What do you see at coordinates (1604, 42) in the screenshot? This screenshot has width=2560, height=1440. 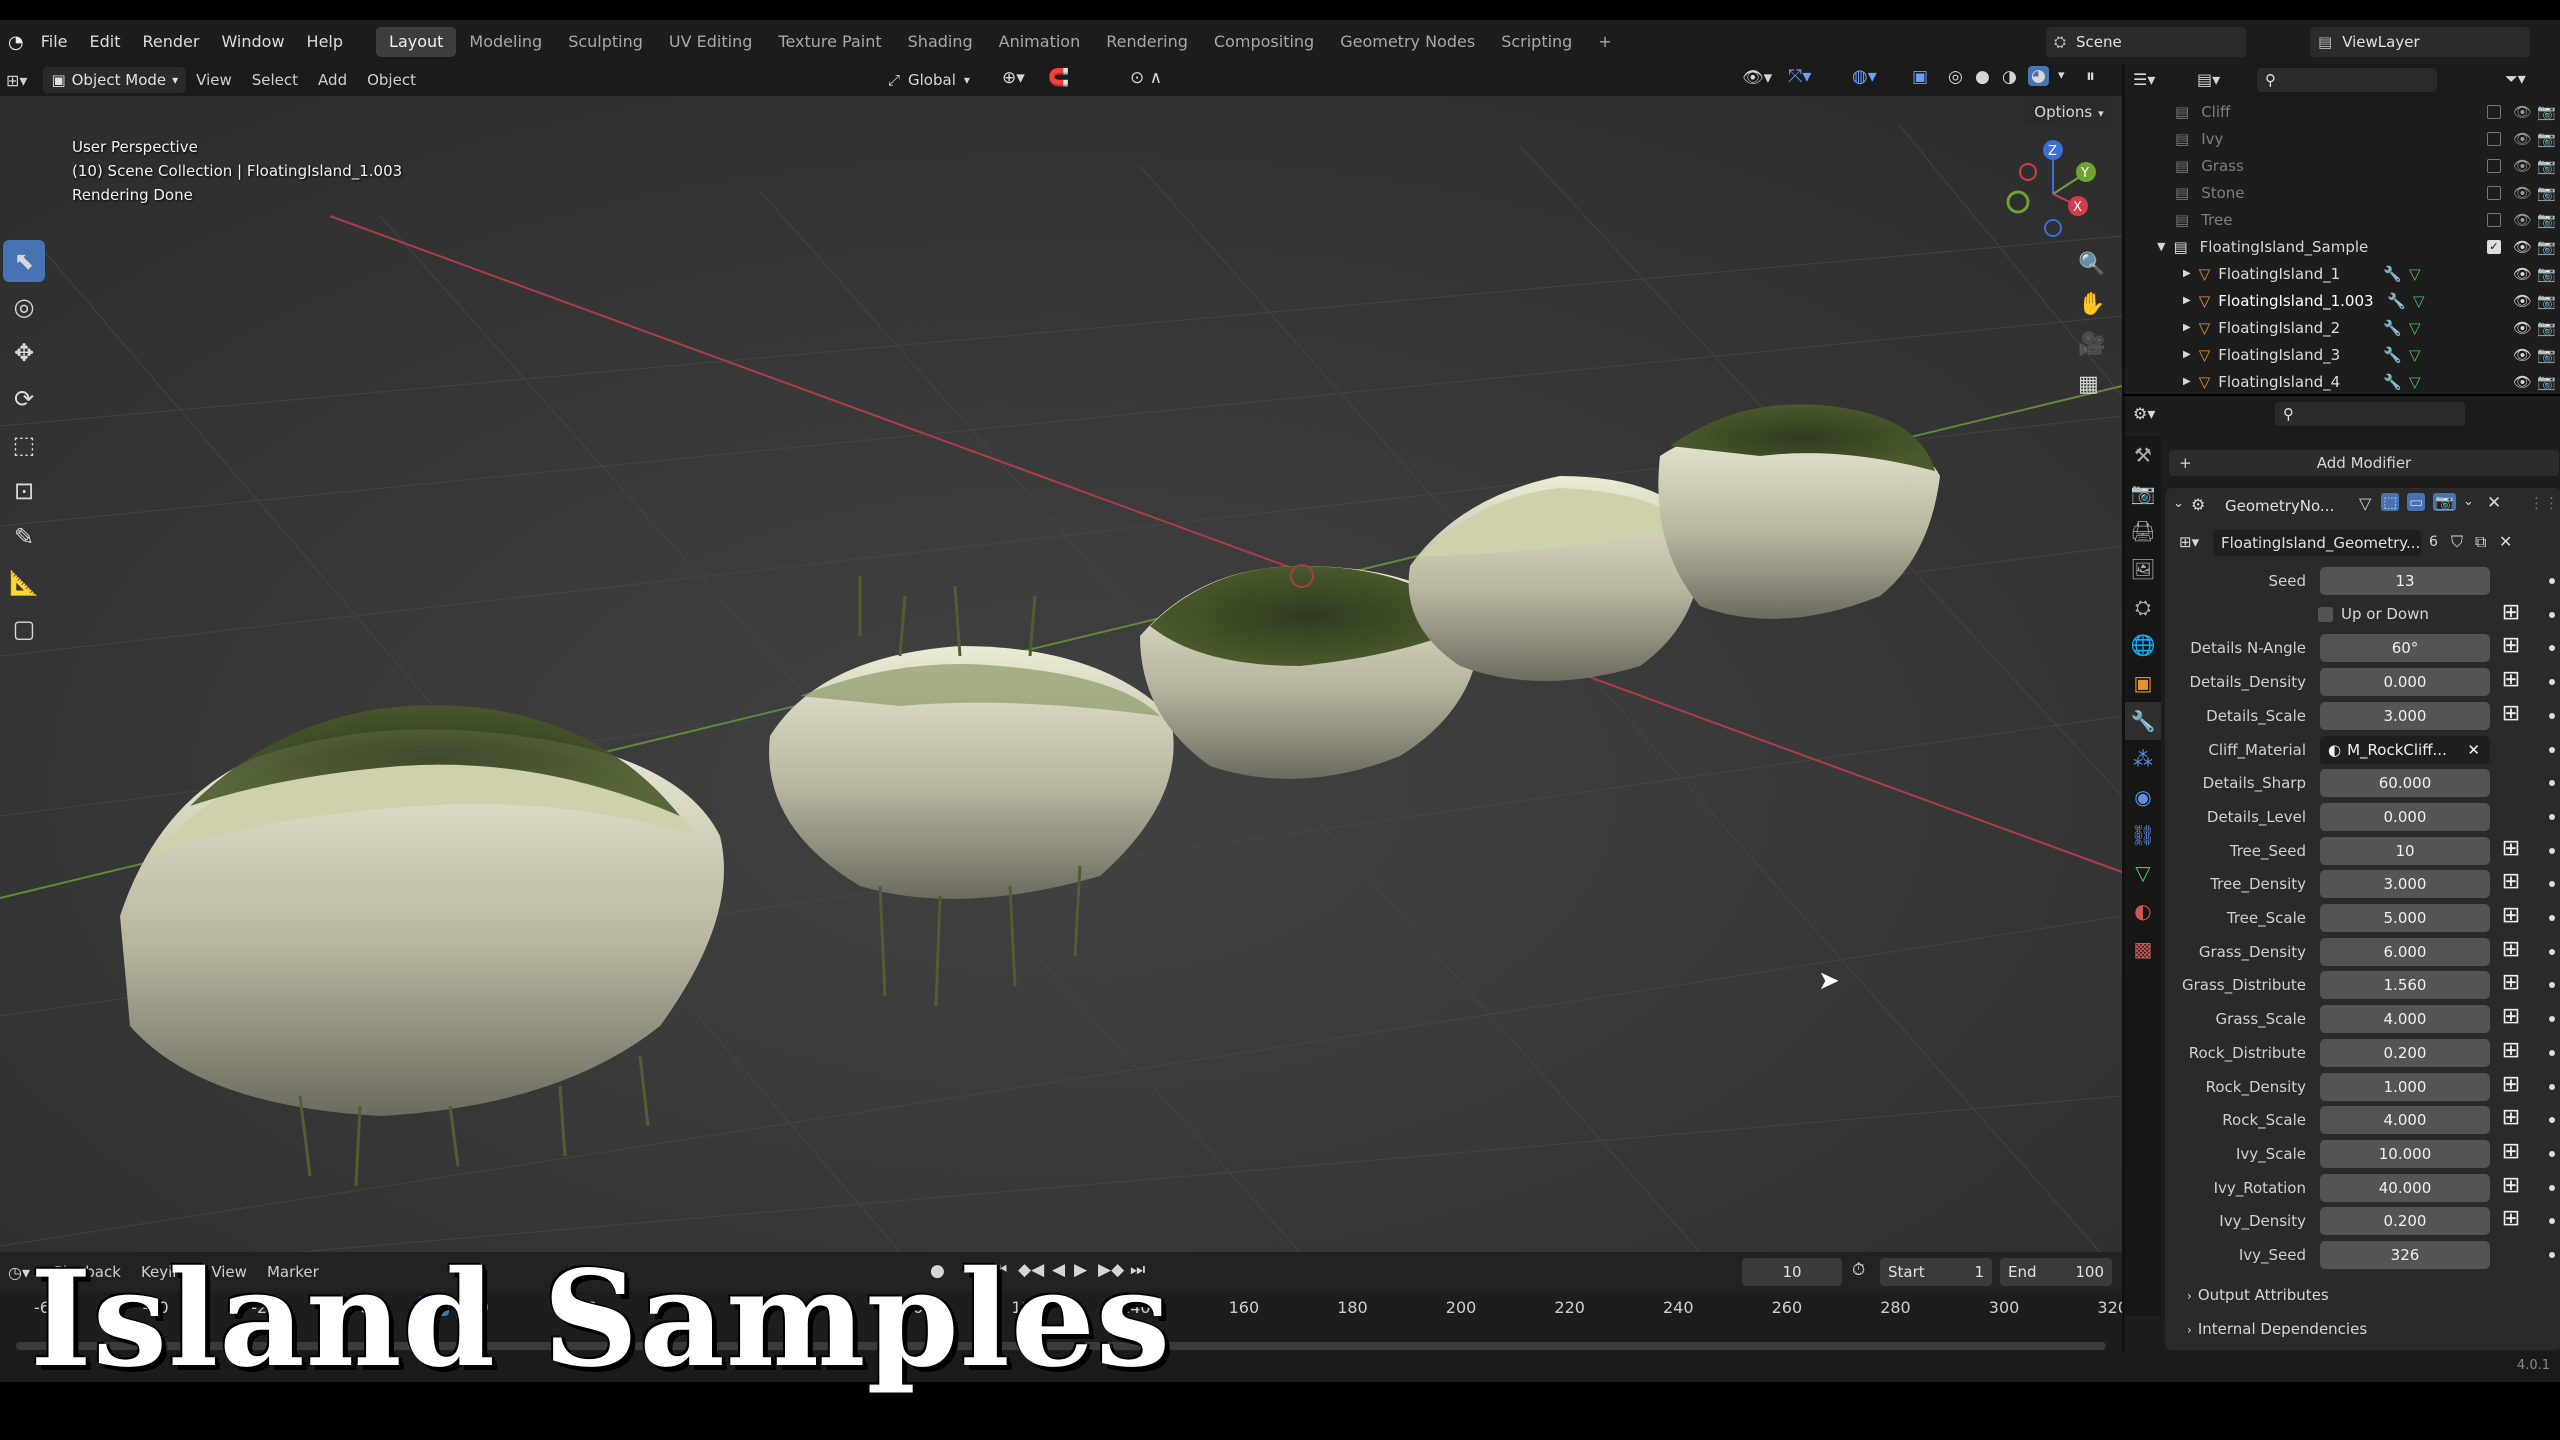 I see `add-workspace-button: +` at bounding box center [1604, 42].